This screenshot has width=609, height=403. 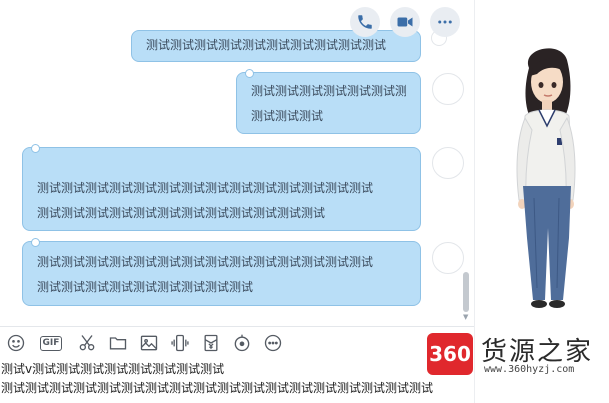 What do you see at coordinates (181, 213) in the screenshot?
I see `message-text: 测试测试测试测试测试测试测试测试测试测试测试测试` at bounding box center [181, 213].